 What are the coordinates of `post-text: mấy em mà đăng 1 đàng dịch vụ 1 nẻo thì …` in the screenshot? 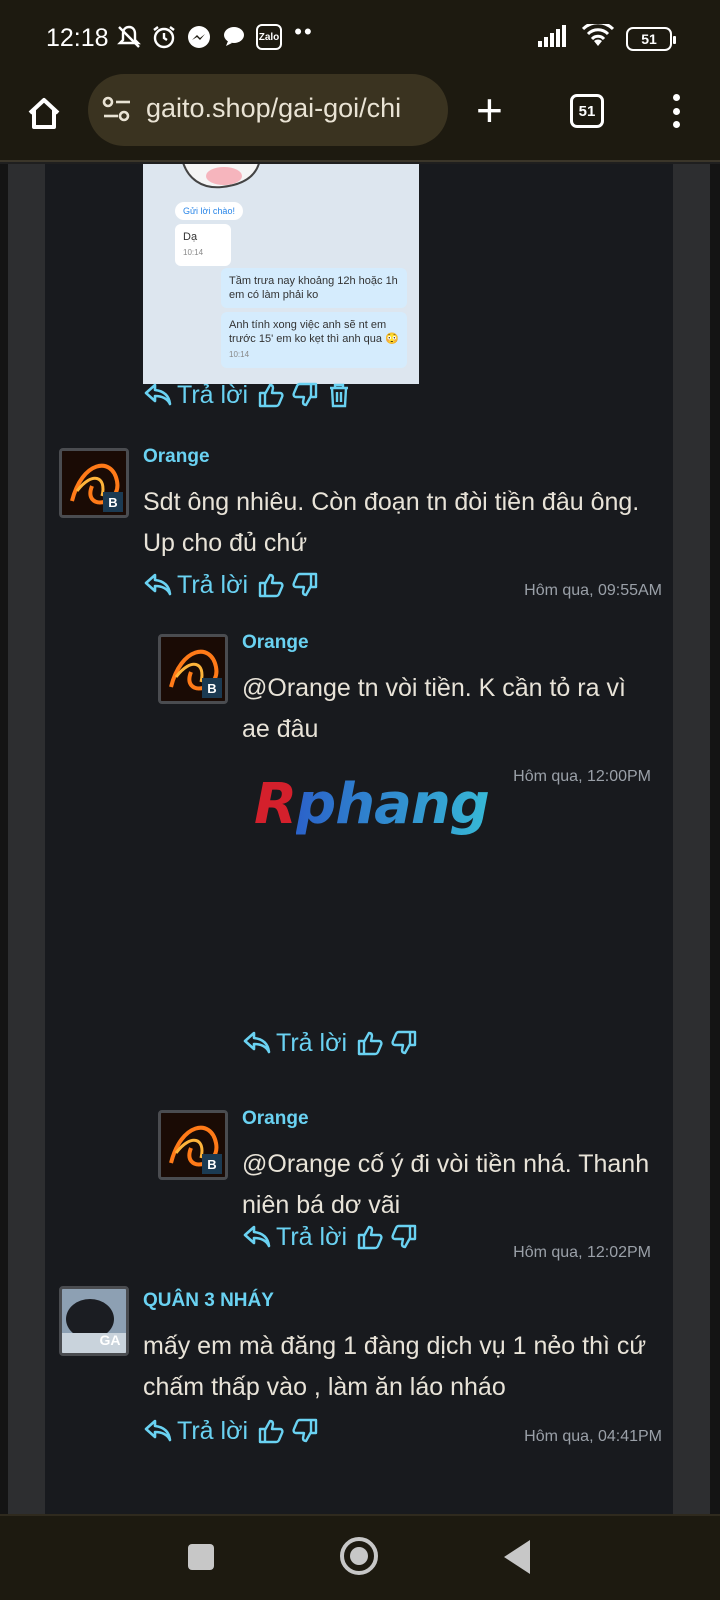 It's located at (395, 1366).